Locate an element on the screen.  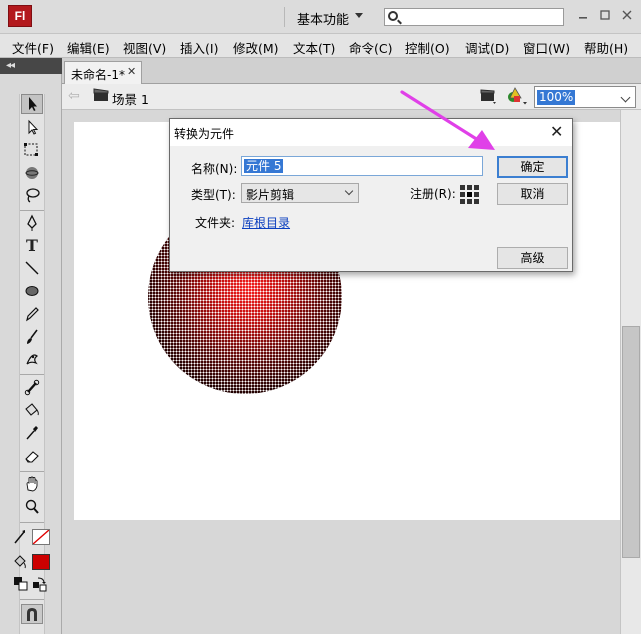
help-search-input is located at coordinates (474, 17).